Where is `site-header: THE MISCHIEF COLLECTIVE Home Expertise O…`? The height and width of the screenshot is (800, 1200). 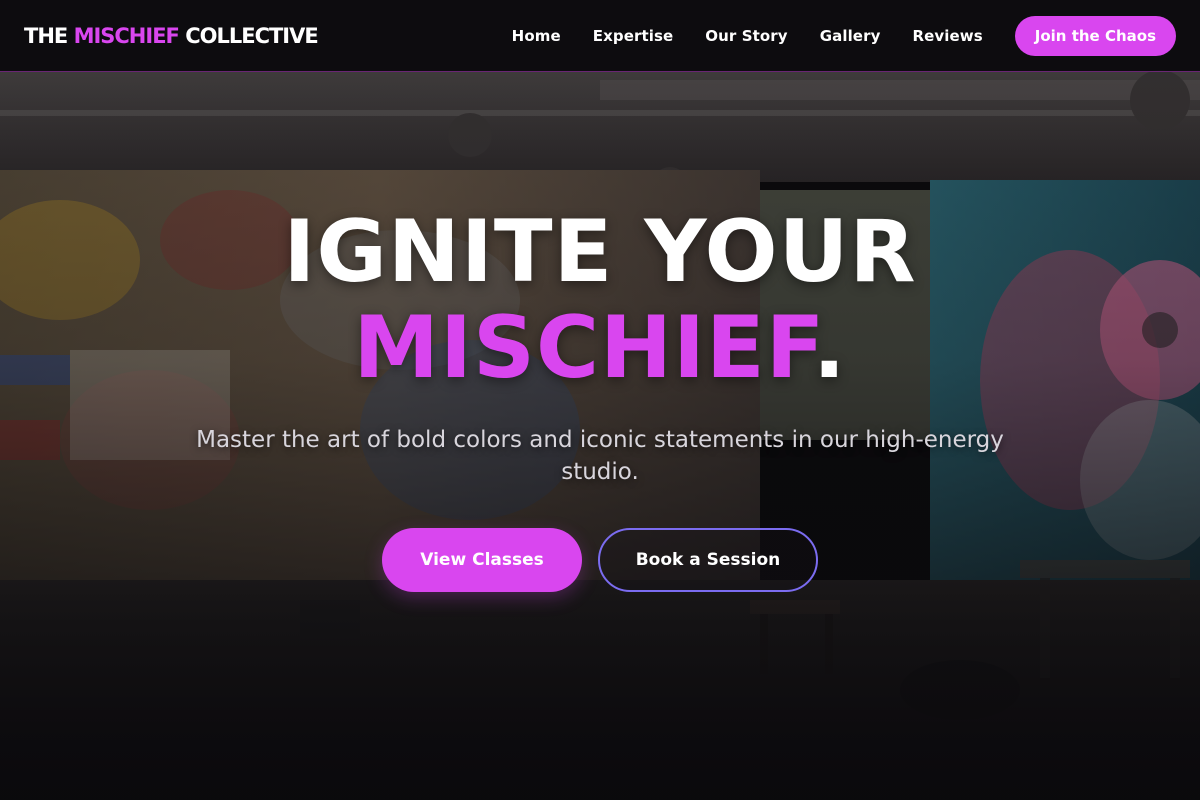 site-header: THE MISCHIEF COLLECTIVE Home Expertise O… is located at coordinates (600, 36).